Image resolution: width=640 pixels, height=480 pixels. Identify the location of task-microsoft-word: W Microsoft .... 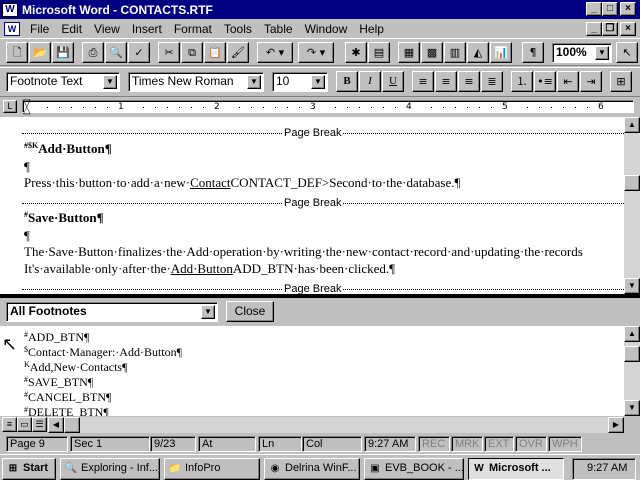
(516, 469).